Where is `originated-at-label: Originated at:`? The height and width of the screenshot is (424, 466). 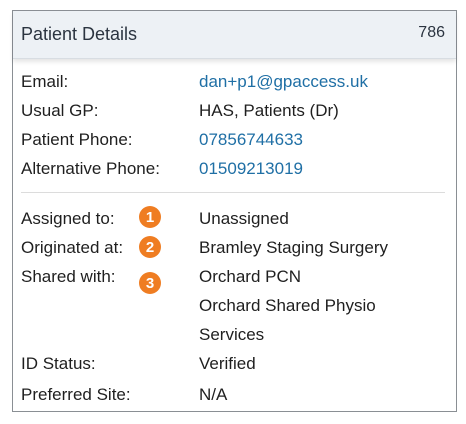
originated-at-label: Originated at: is located at coordinates (72, 247).